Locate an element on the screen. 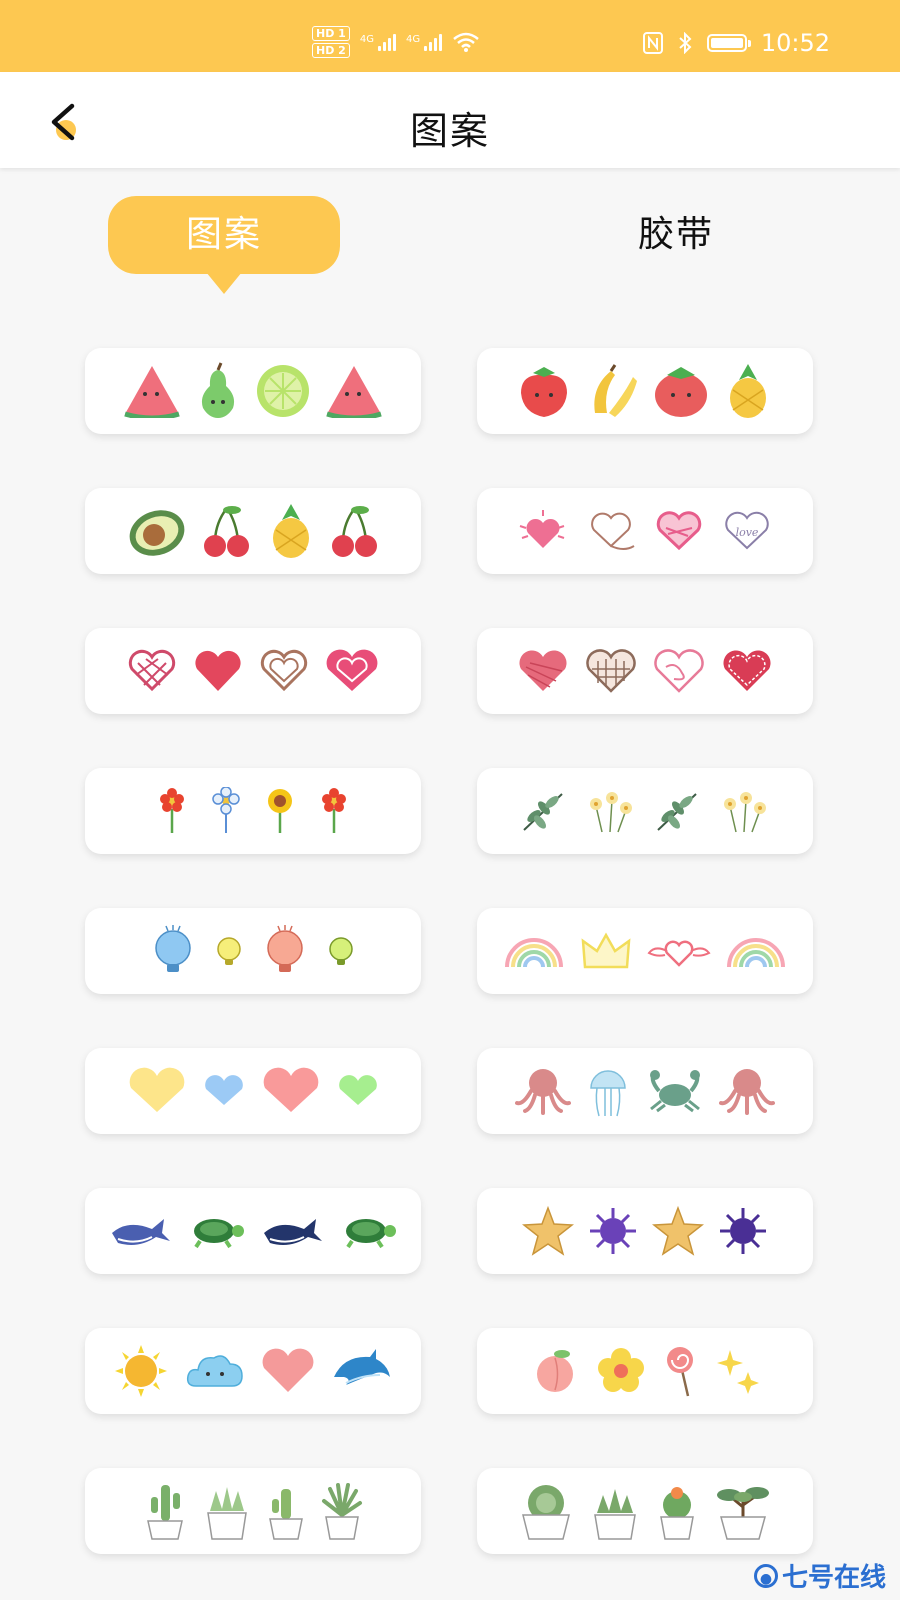 The image size is (900, 1600). hd1-indicator: HD 1 is located at coordinates (331, 33).